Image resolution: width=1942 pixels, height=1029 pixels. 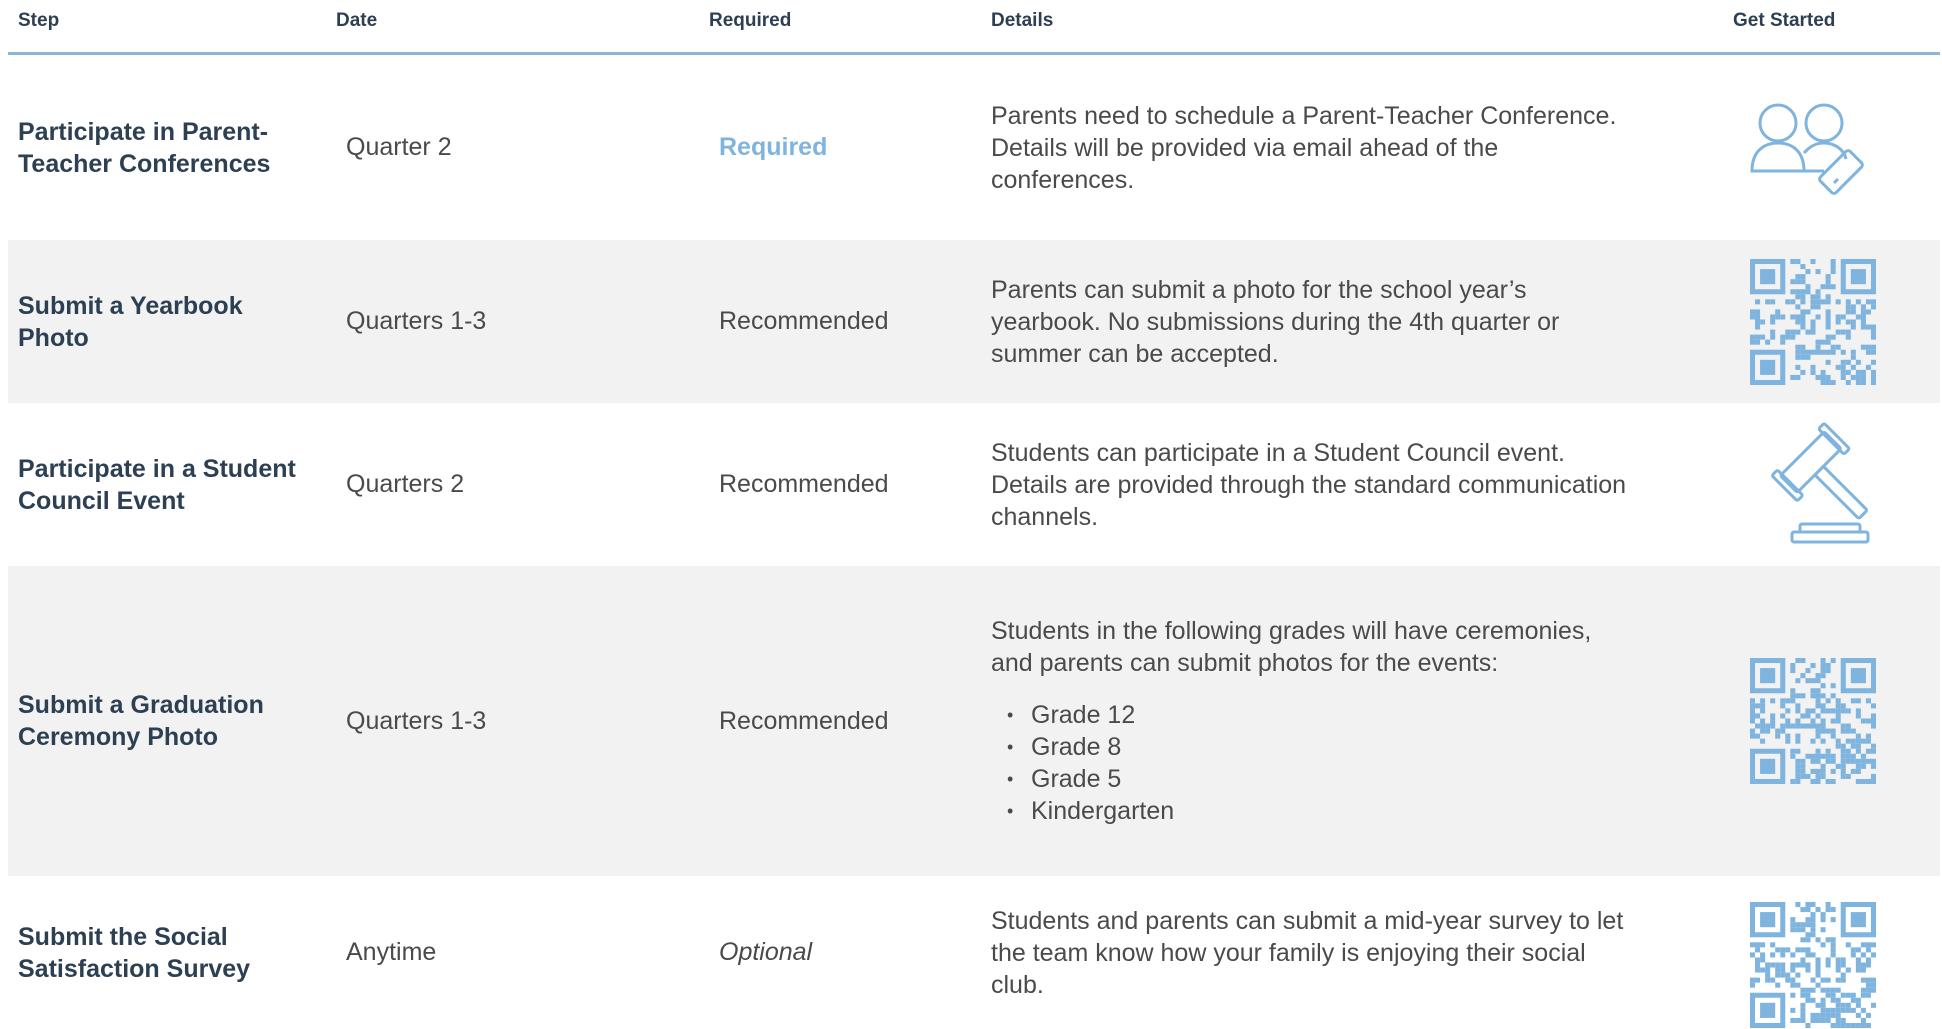 I want to click on list-item: Grade 5, so click(x=1319, y=779).